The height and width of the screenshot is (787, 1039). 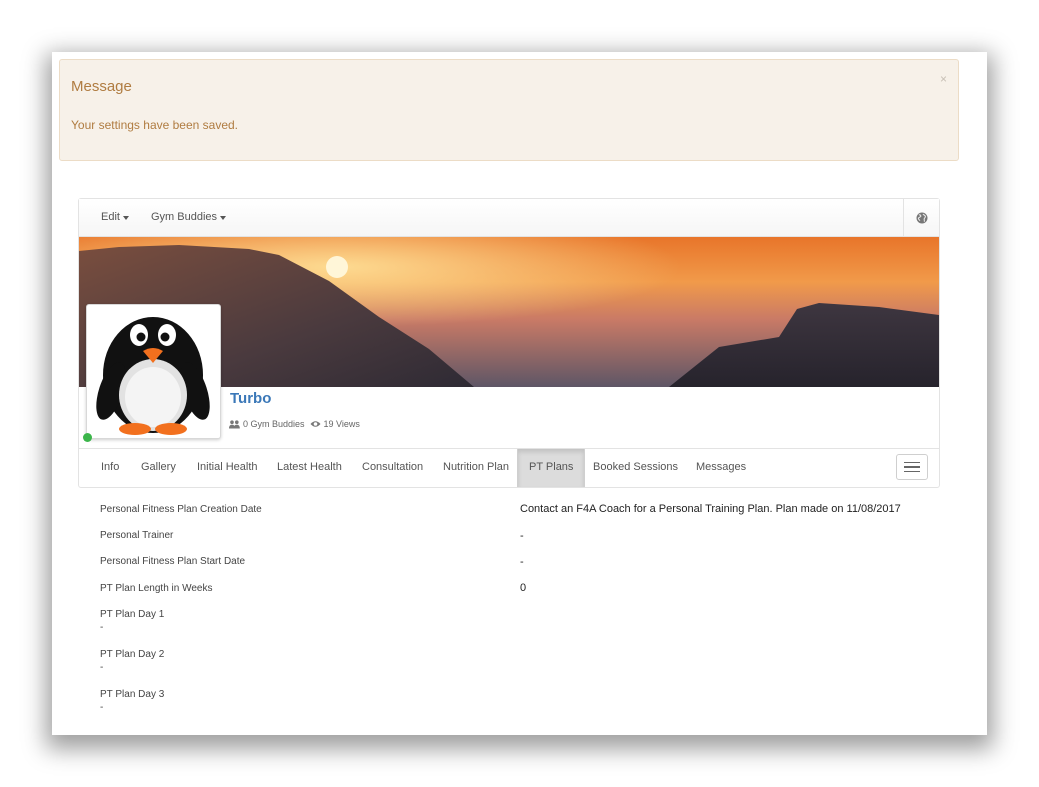 What do you see at coordinates (509, 218) in the screenshot?
I see `profile-top-nav: Edit Gym Buddies` at bounding box center [509, 218].